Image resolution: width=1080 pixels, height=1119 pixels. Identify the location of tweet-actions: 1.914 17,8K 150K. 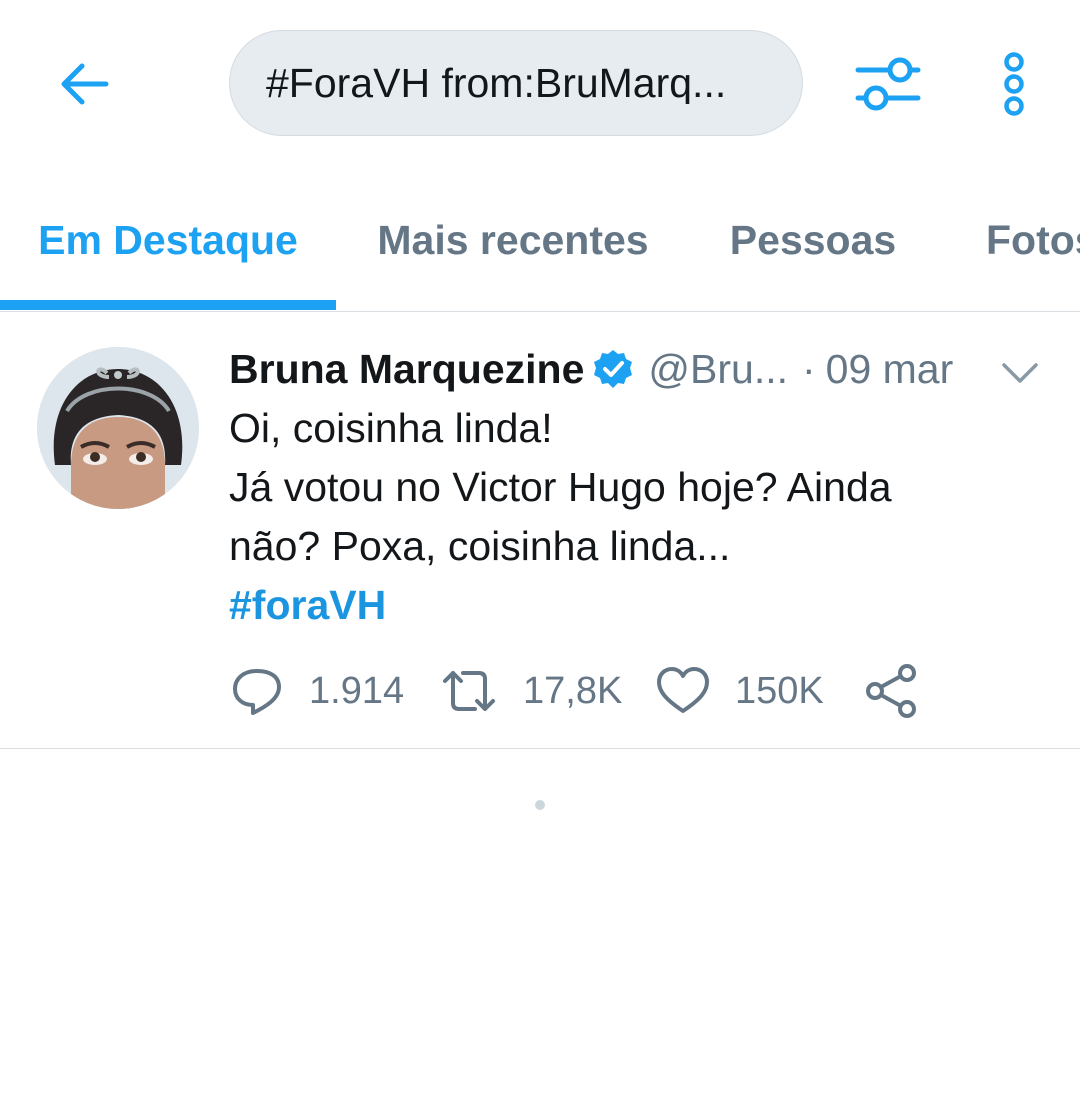
(609, 691).